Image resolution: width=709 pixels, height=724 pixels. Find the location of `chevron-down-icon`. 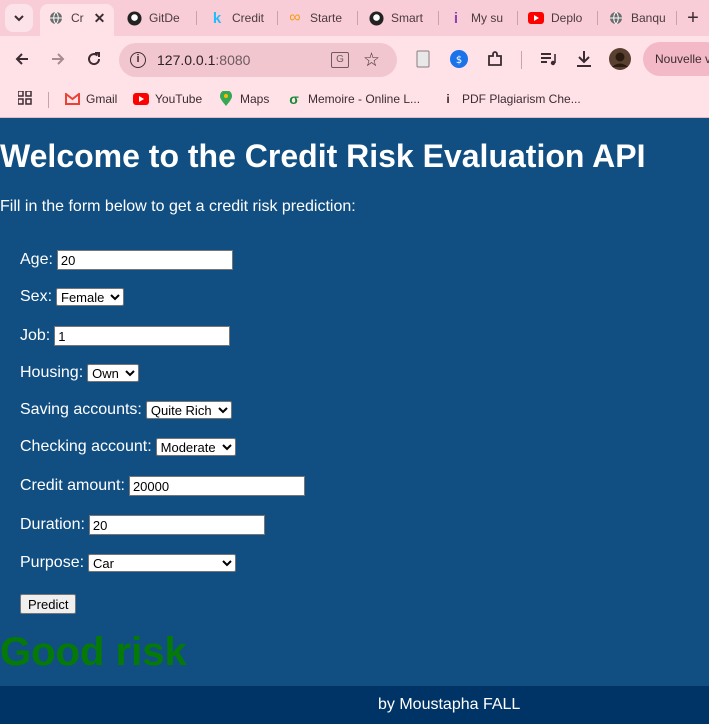

chevron-down-icon is located at coordinates (19, 18).